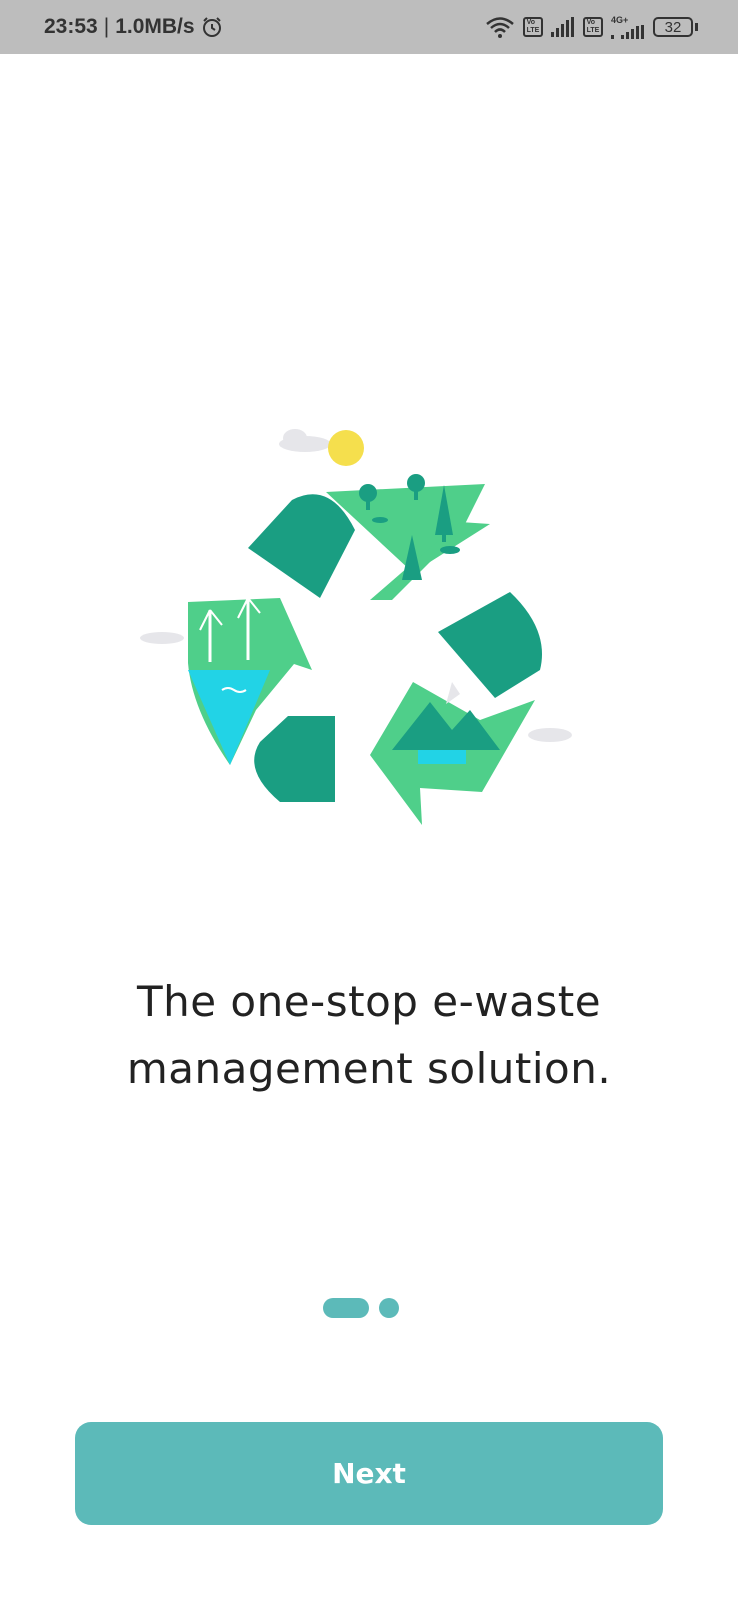 This screenshot has width=738, height=1600. What do you see at coordinates (389, 1308) in the screenshot?
I see `page-dot` at bounding box center [389, 1308].